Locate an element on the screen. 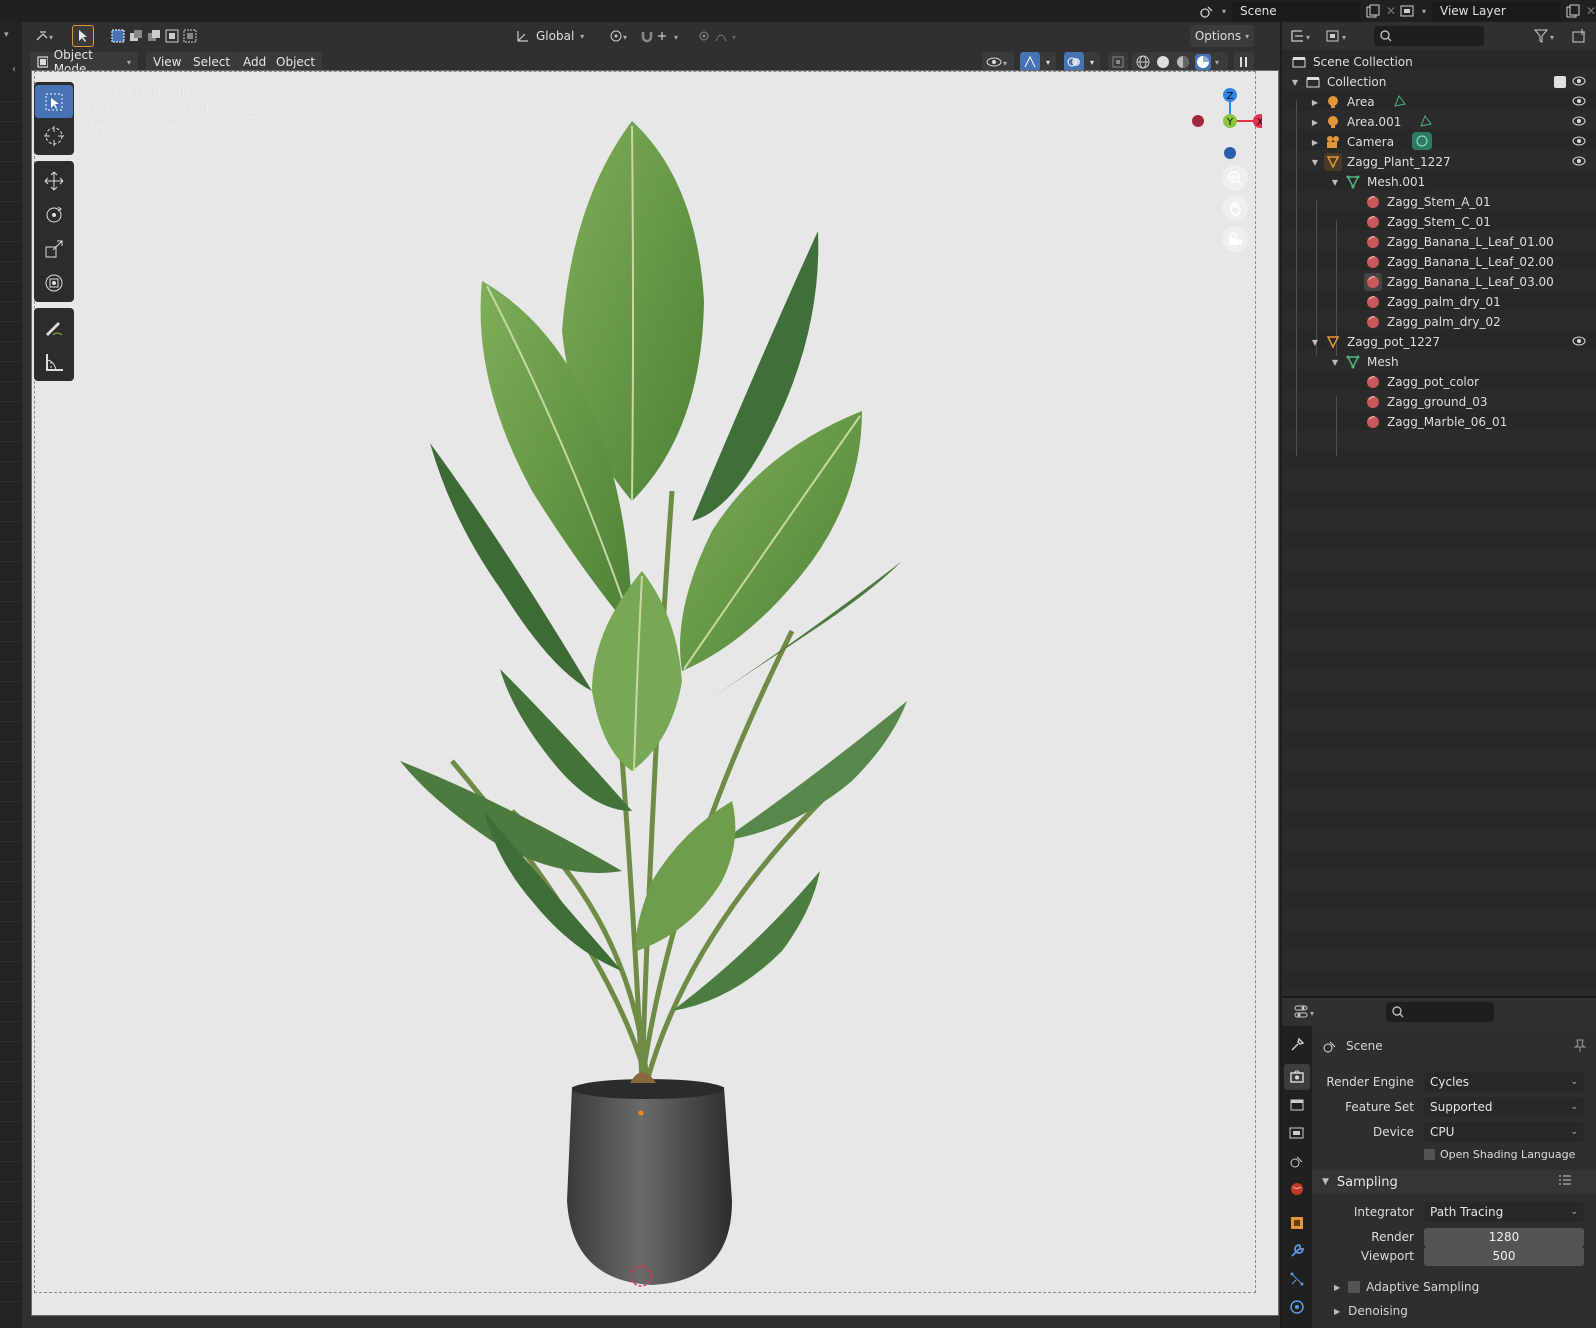 The width and height of the screenshot is (1596, 1328). chevron-left-icon: ‹ is located at coordinates (14, 69).